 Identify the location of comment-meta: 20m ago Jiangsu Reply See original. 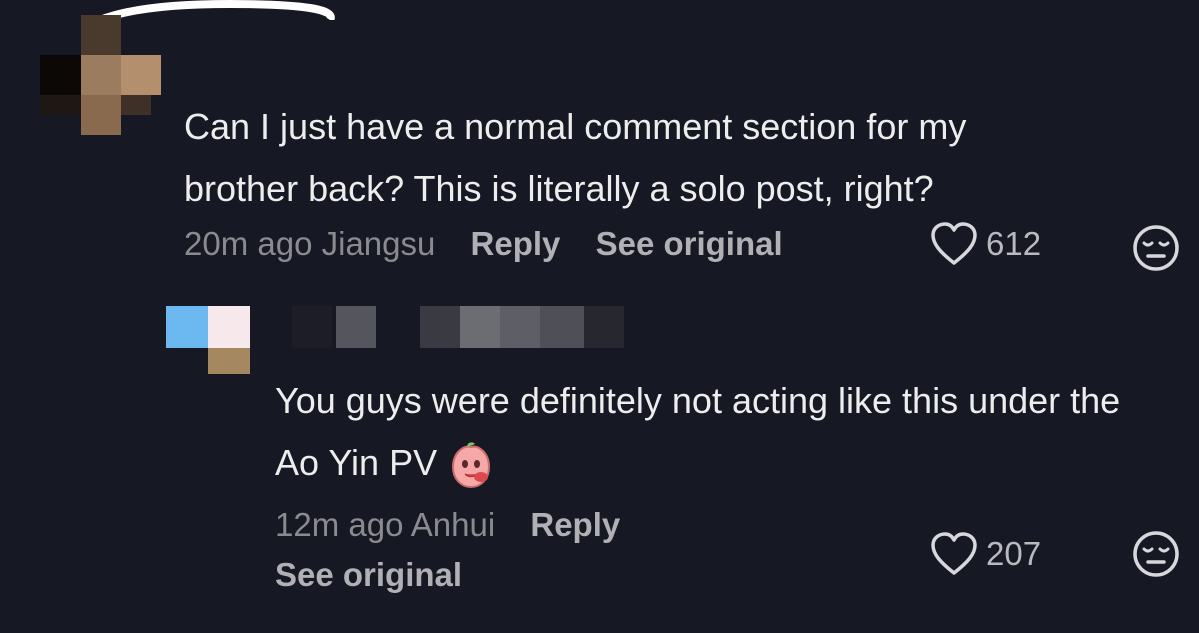
(483, 244).